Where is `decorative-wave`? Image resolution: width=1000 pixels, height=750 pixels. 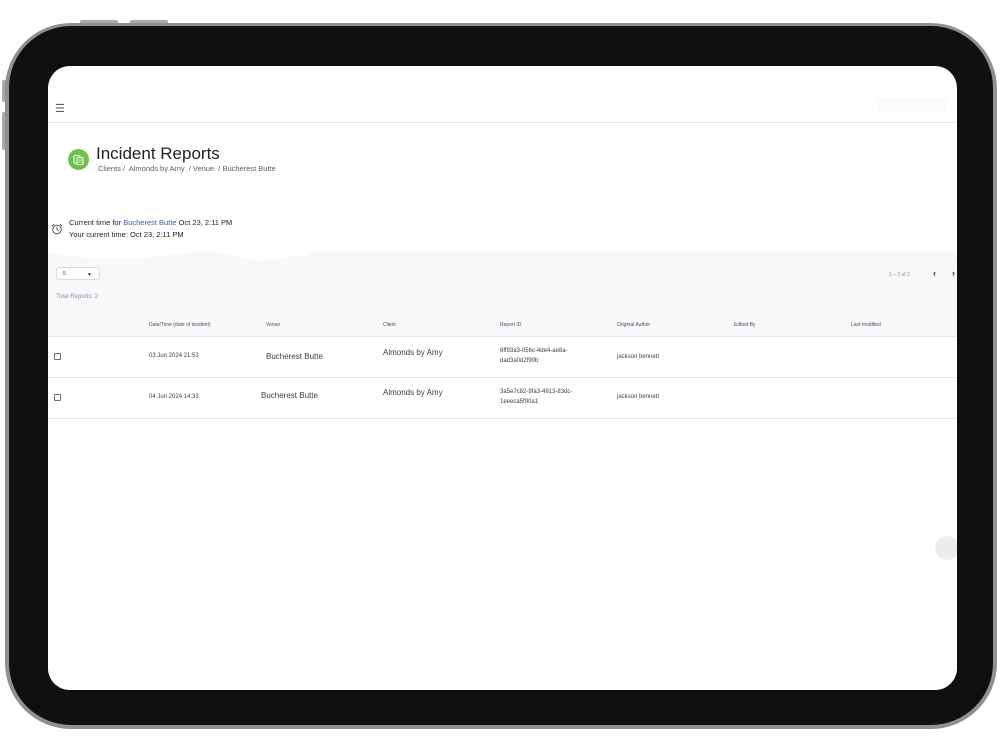
decorative-wave is located at coordinates (178, 253).